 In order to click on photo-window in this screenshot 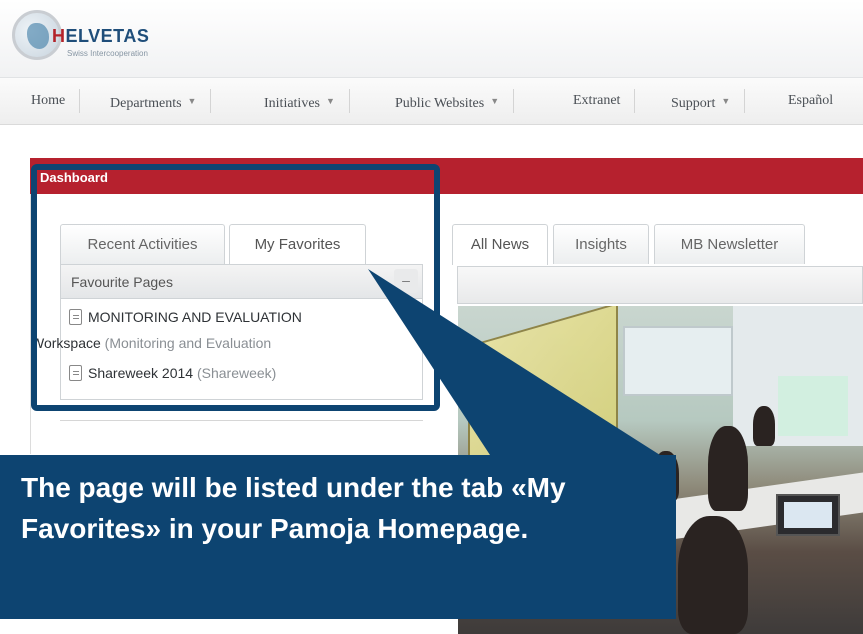, I will do `click(813, 406)`.